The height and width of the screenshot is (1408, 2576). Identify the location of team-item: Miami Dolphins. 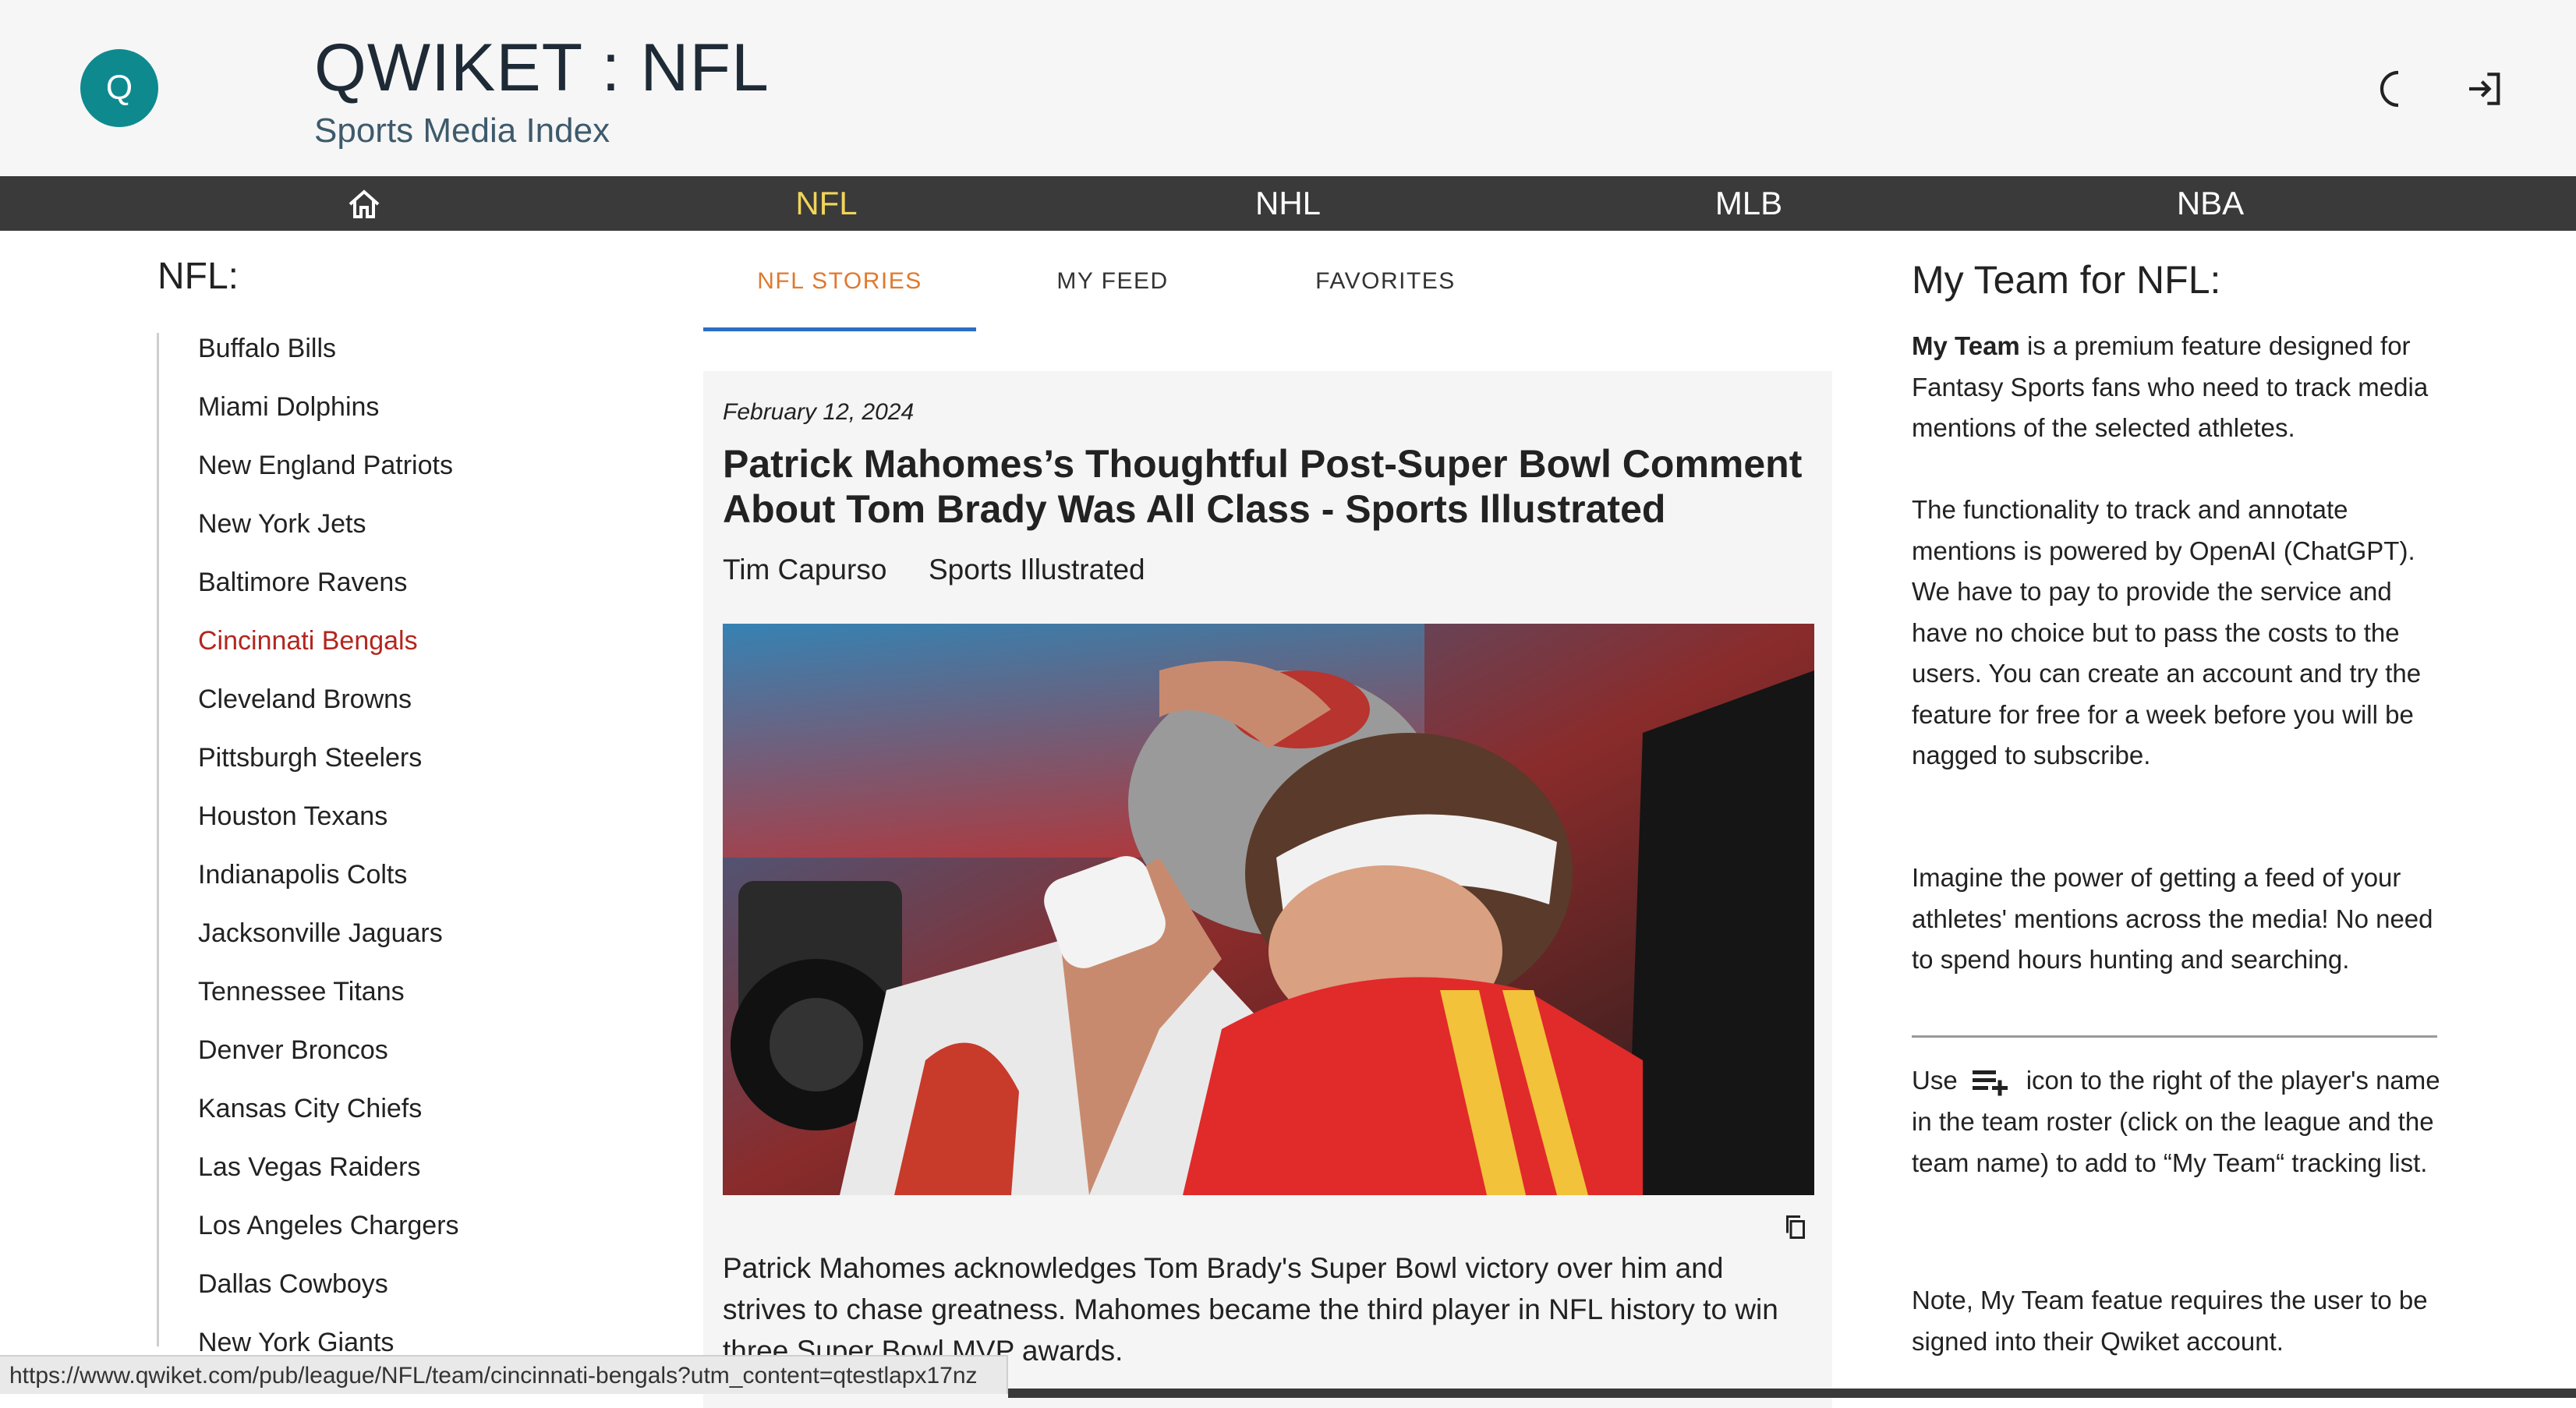
(328, 417).